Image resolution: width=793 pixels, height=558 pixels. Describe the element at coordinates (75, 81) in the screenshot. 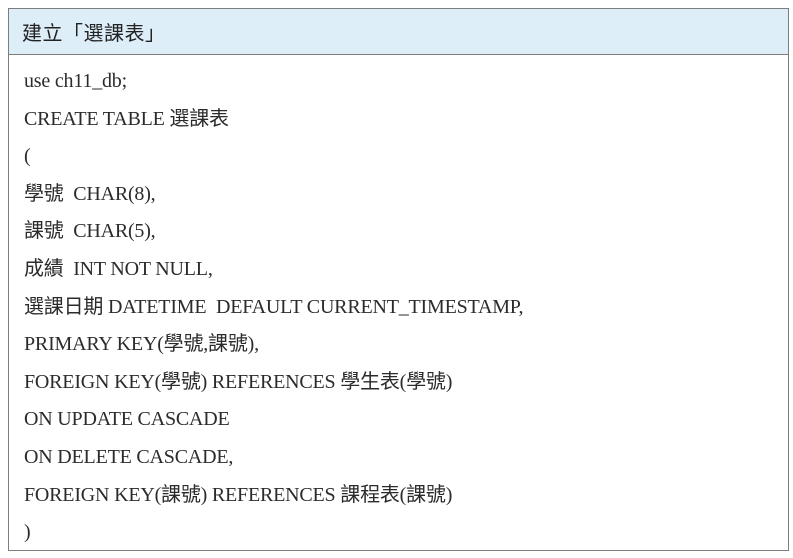

I see `code-line: use ch11_db;` at that location.